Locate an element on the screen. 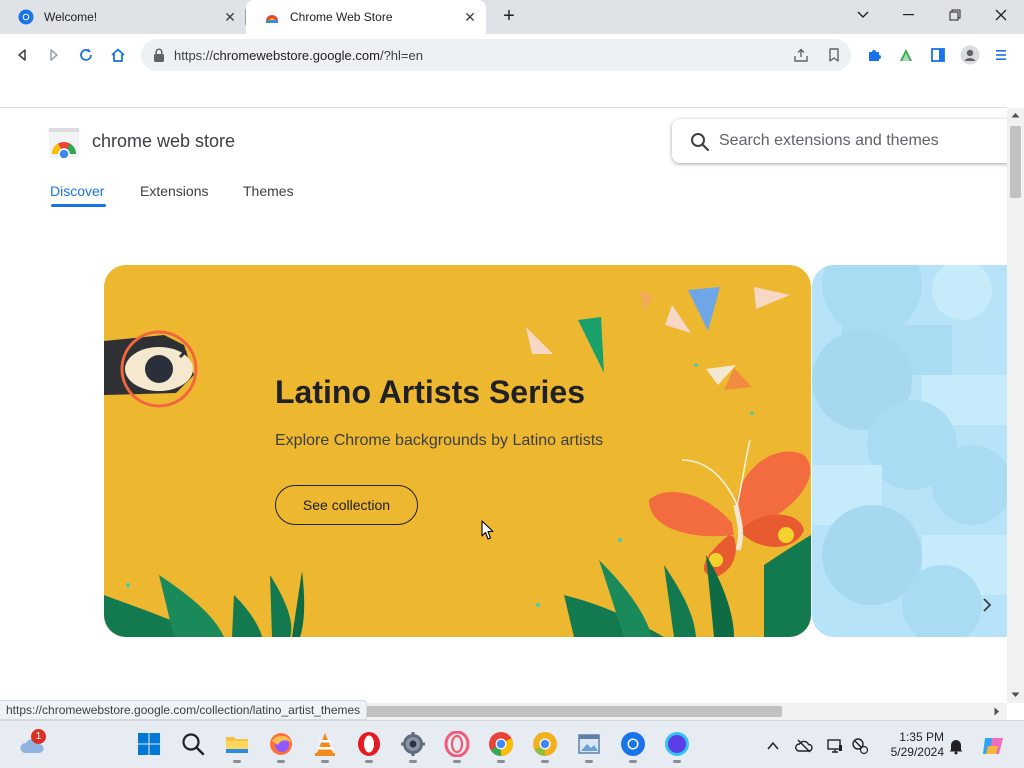  lock-icon is located at coordinates (159, 55).